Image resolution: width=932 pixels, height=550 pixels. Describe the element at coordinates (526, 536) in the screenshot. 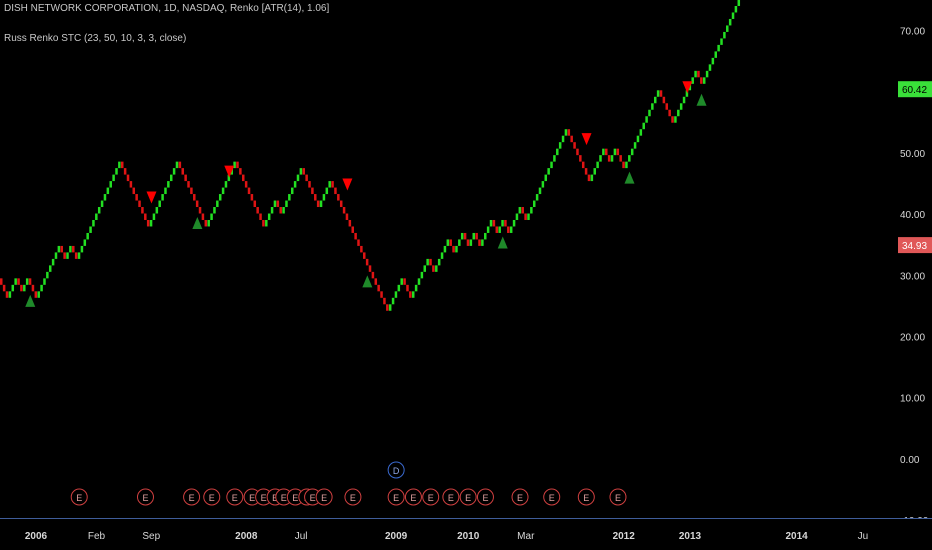

I see `time-tick-label: Mar` at that location.